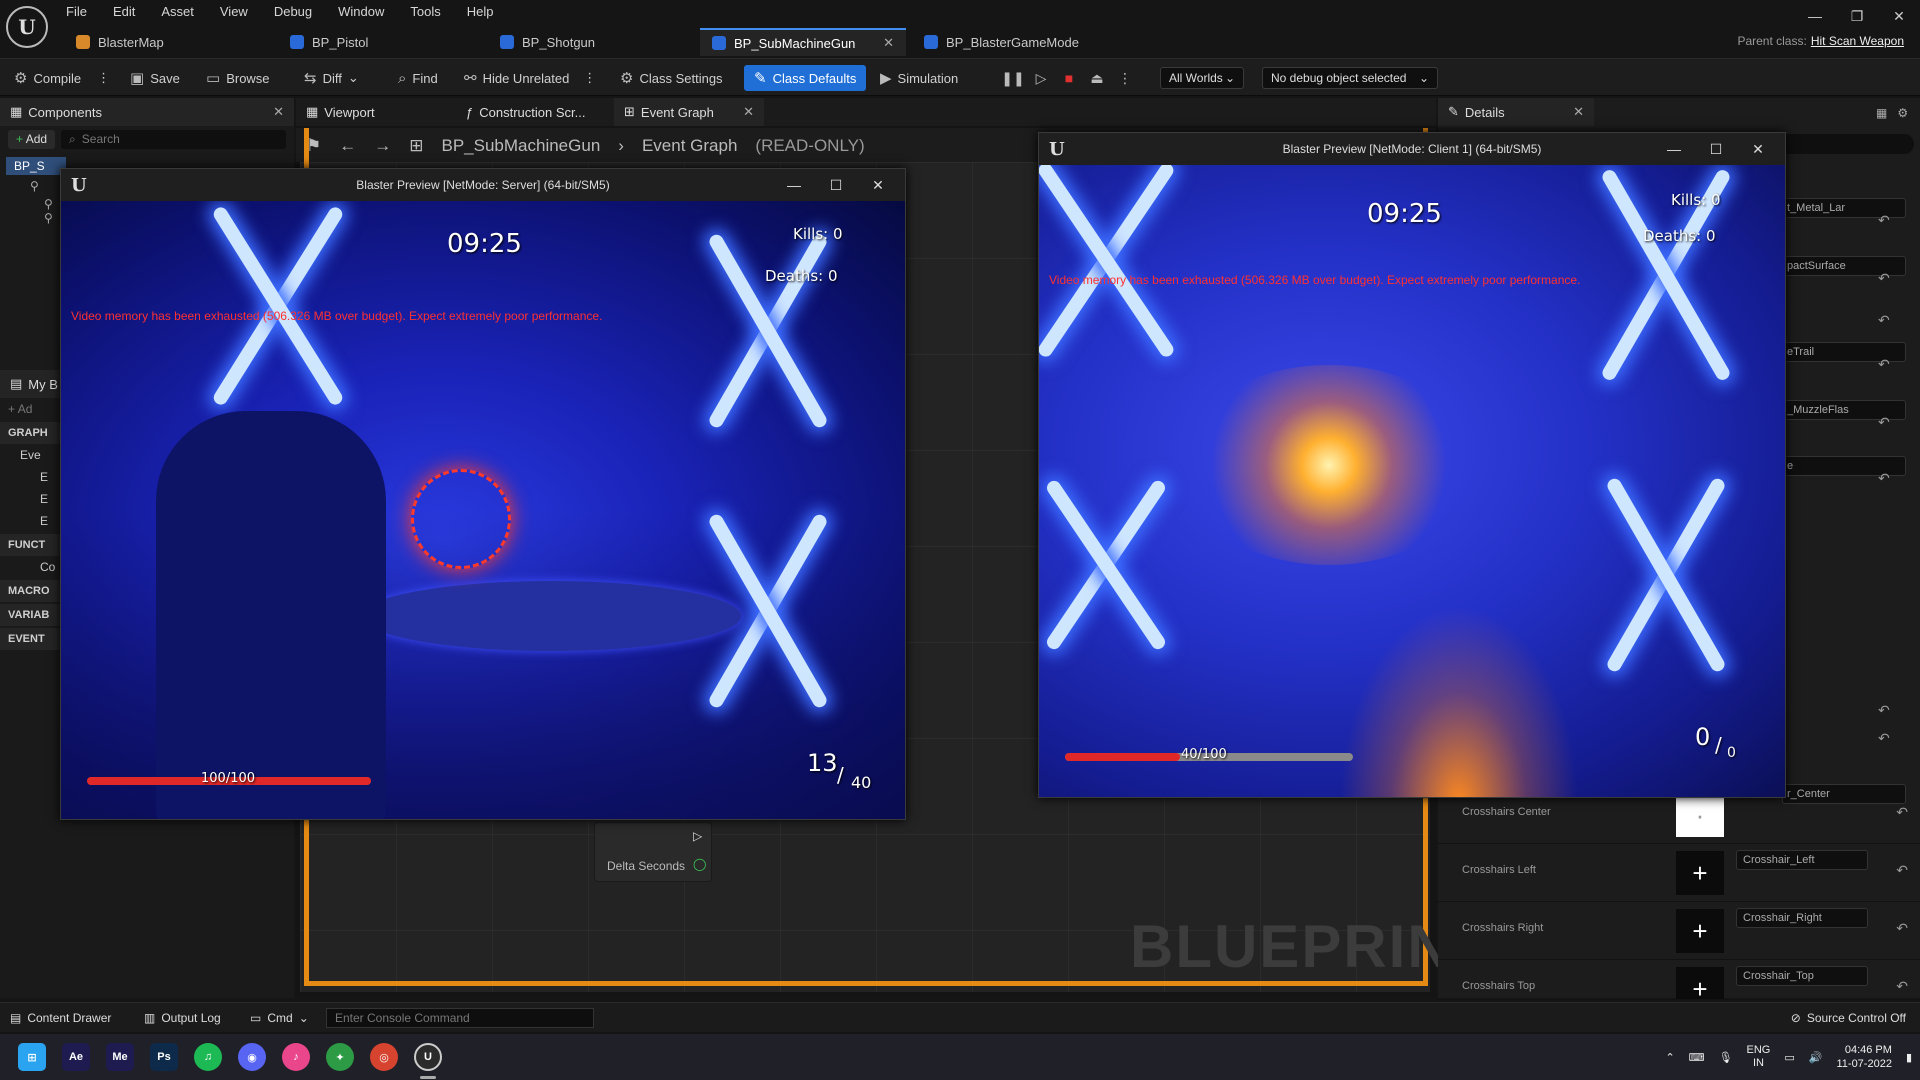 The image size is (1920, 1080). Describe the element at coordinates (60, 1018) in the screenshot. I see `content-drawer-button: ▤ Content Drawer` at that location.